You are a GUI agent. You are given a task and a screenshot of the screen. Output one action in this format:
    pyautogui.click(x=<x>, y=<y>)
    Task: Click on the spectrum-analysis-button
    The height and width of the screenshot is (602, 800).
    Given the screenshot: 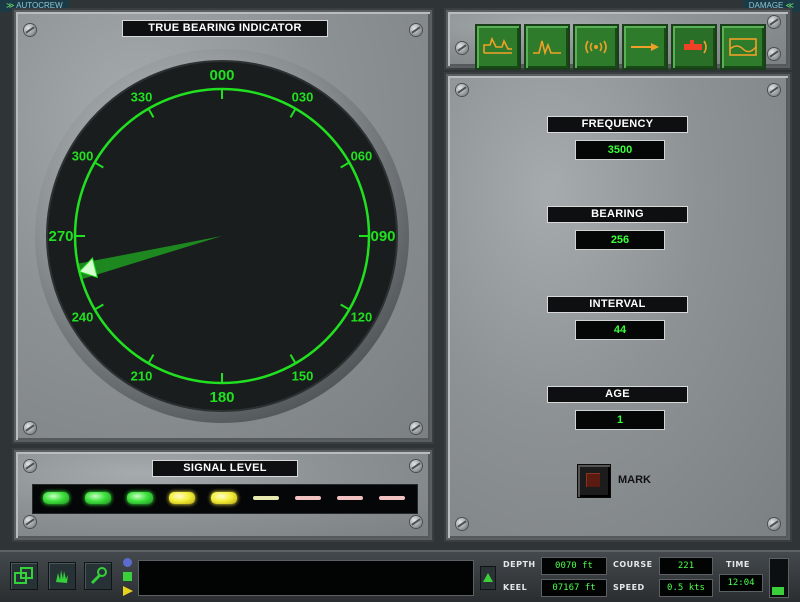 What is the action you would take?
    pyautogui.click(x=547, y=47)
    